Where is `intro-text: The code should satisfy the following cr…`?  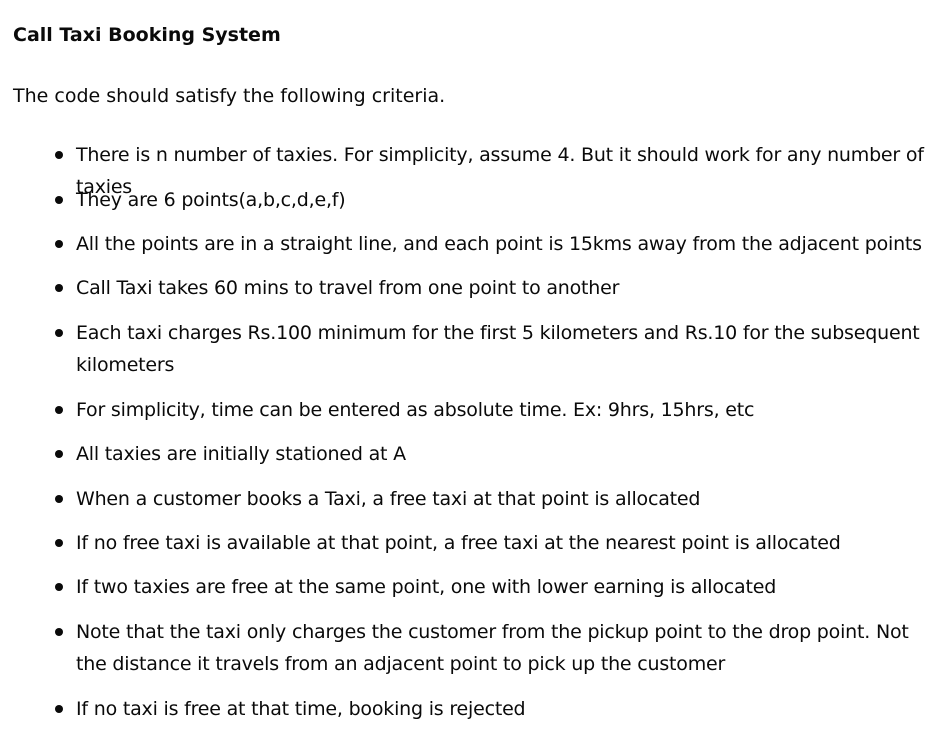
intro-text: The code should satisfy the following cr… is located at coordinates (229, 96).